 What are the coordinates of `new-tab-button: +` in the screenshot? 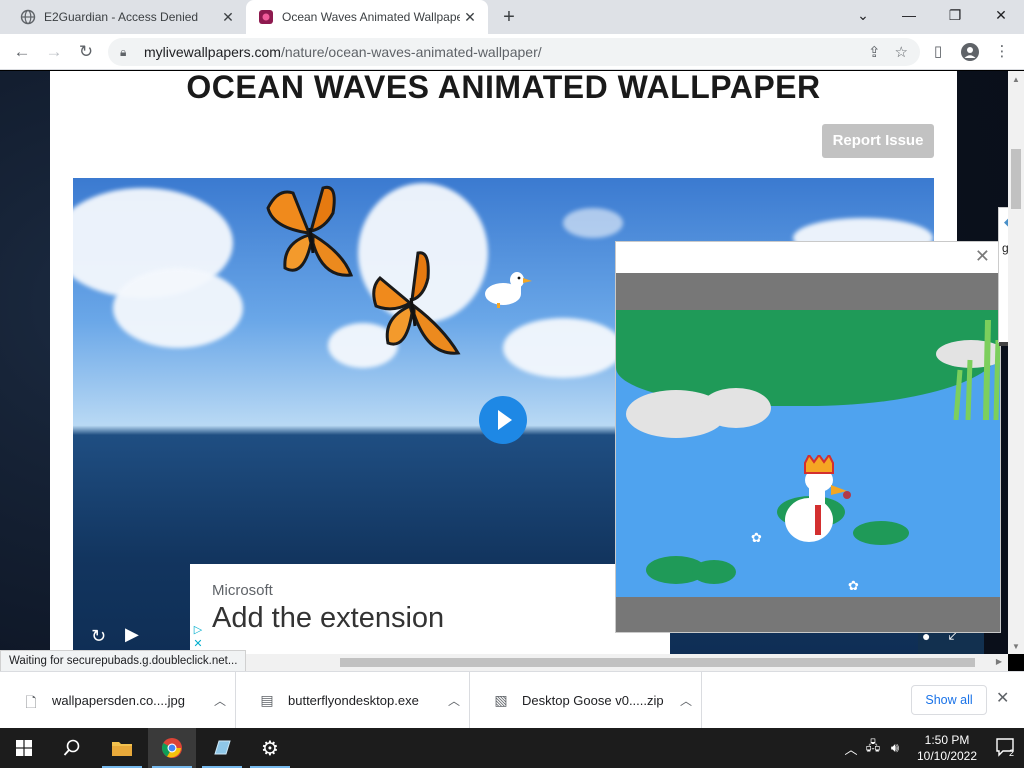 It's located at (509, 17).